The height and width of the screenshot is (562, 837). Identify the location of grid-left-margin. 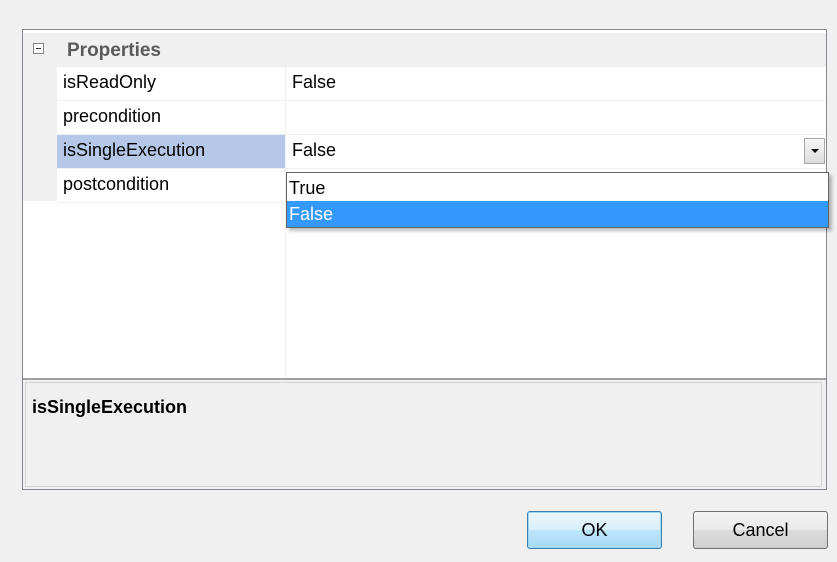
(40, 134).